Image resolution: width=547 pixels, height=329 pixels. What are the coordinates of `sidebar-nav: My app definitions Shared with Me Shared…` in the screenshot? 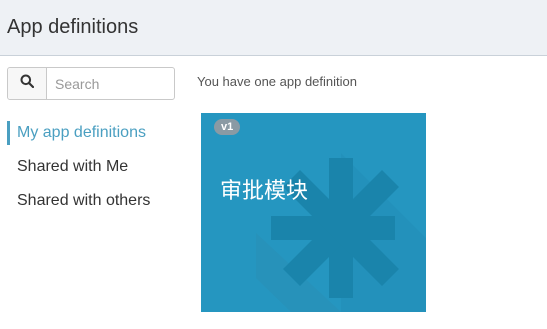 It's located at (97, 171).